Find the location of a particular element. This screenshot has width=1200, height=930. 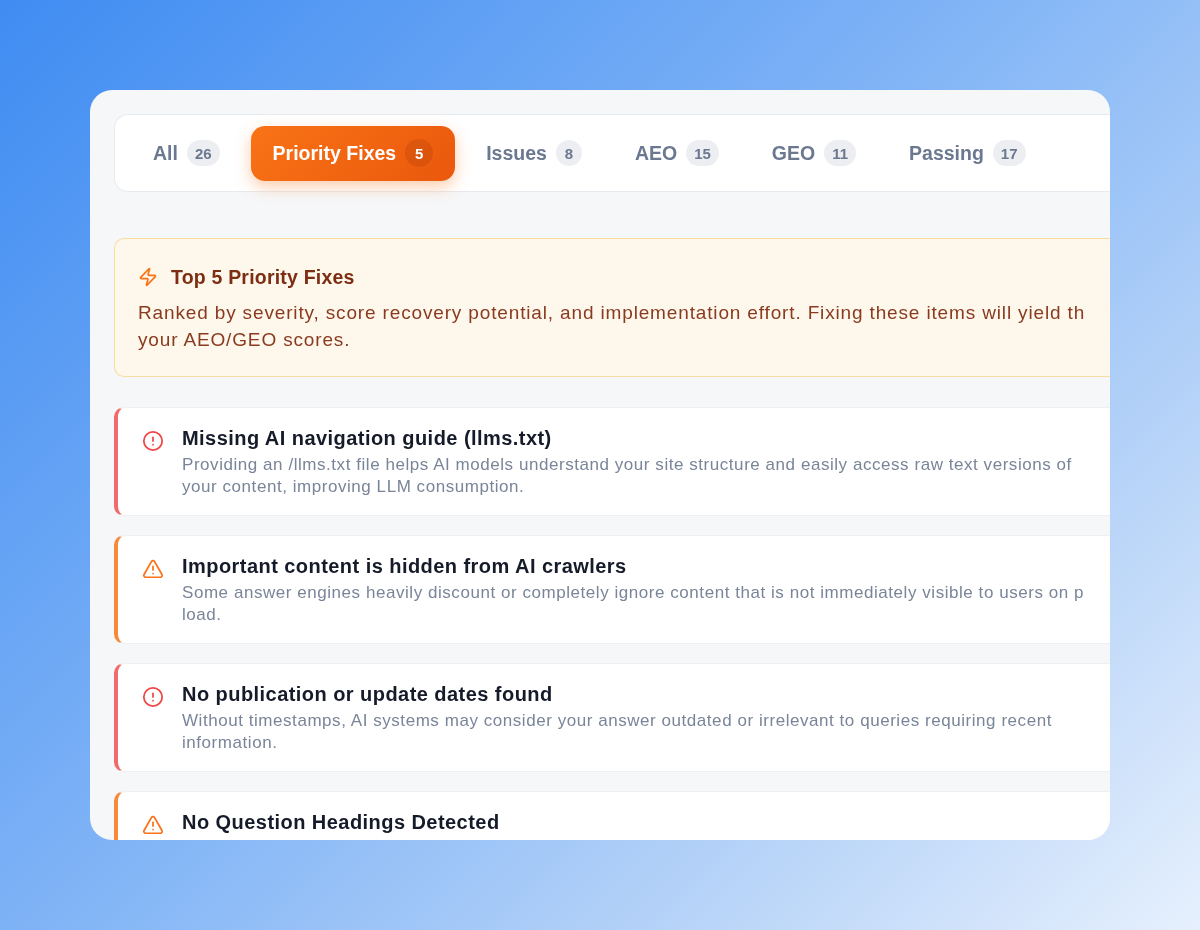

count-badge: 15 is located at coordinates (702, 153).